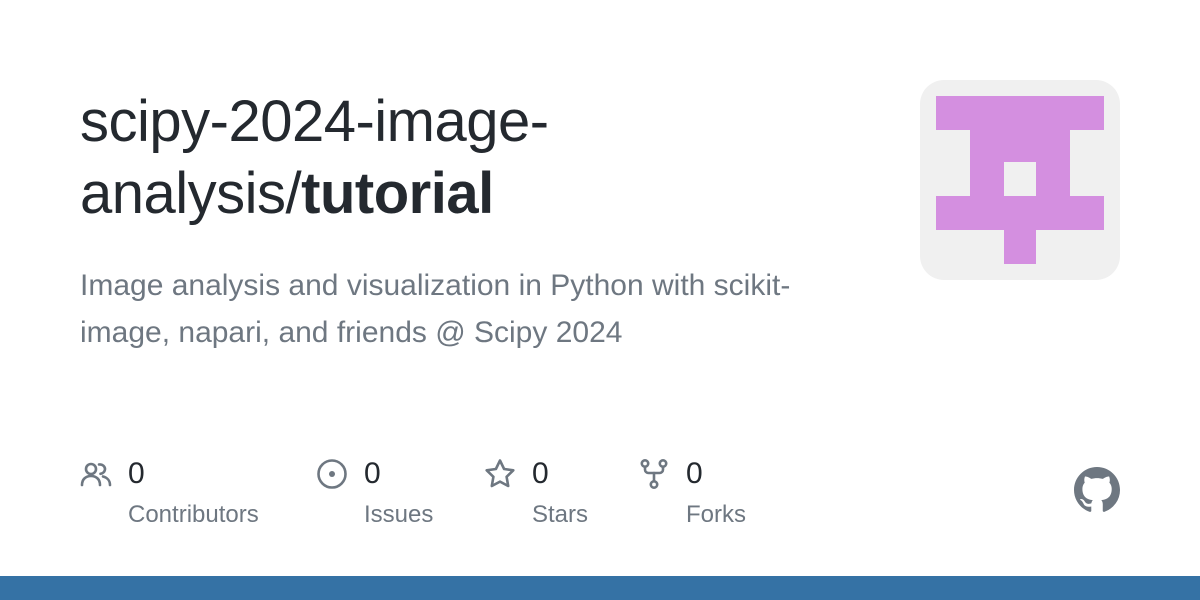  Describe the element at coordinates (560, 514) in the screenshot. I see `stars-label: Stars` at that location.